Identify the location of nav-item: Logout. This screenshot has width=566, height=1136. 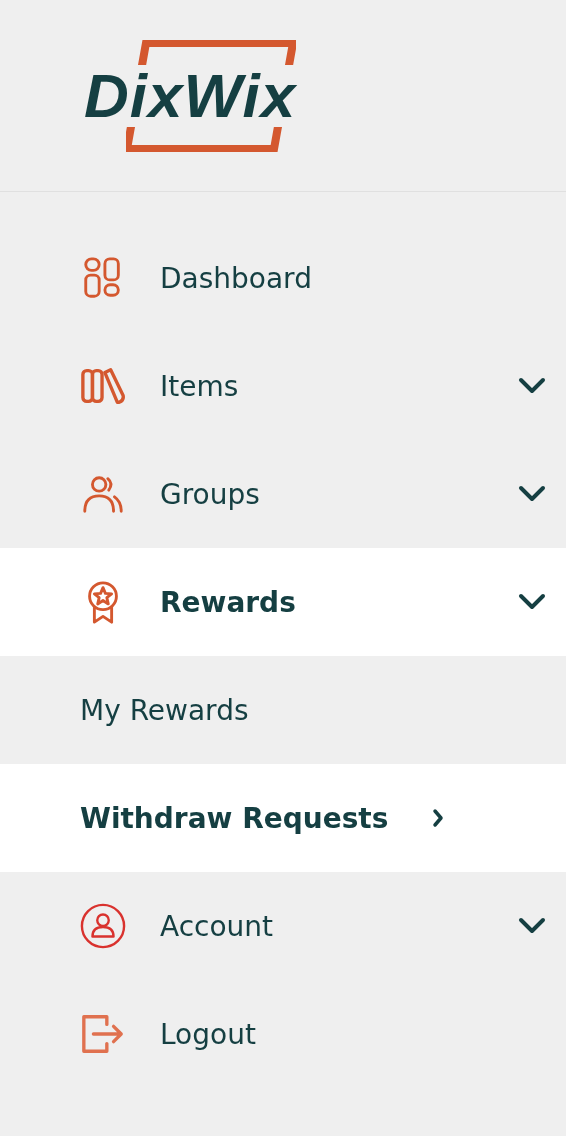
(283, 1034).